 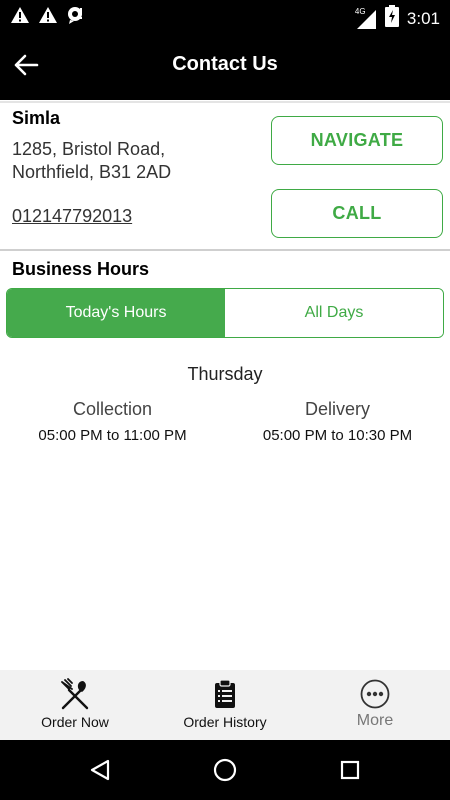 What do you see at coordinates (92, 172) in the screenshot?
I see `address-line-2: Northfield, B31 2AD` at bounding box center [92, 172].